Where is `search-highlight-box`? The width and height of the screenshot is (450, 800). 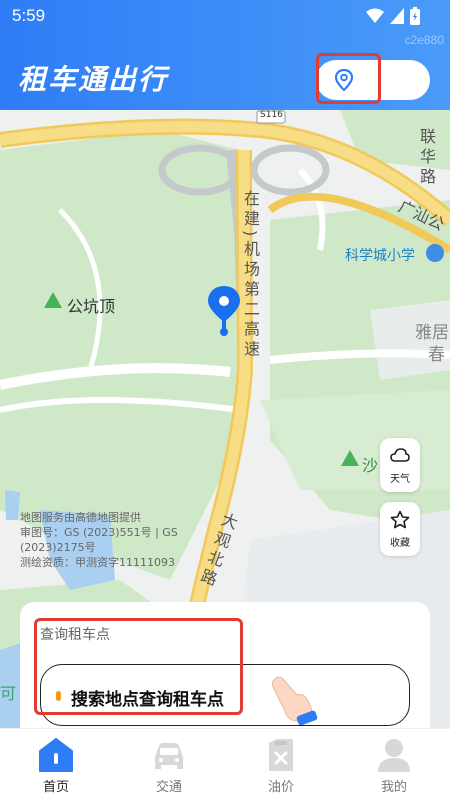 search-highlight-box is located at coordinates (138, 666).